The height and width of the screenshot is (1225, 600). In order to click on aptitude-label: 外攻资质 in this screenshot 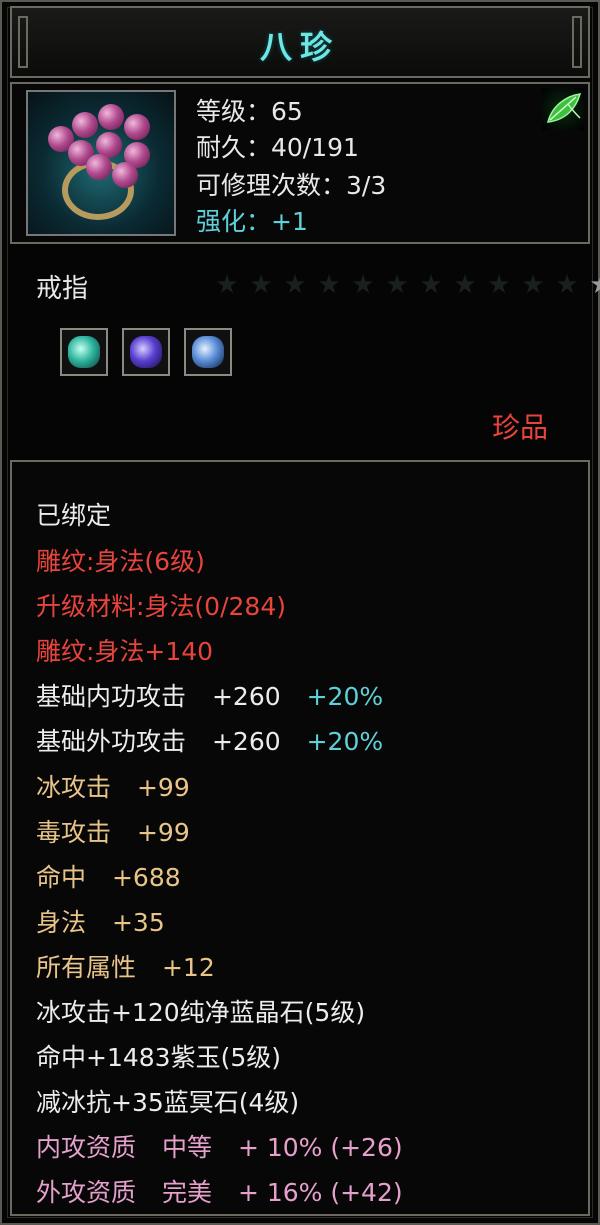, I will do `click(86, 1192)`.